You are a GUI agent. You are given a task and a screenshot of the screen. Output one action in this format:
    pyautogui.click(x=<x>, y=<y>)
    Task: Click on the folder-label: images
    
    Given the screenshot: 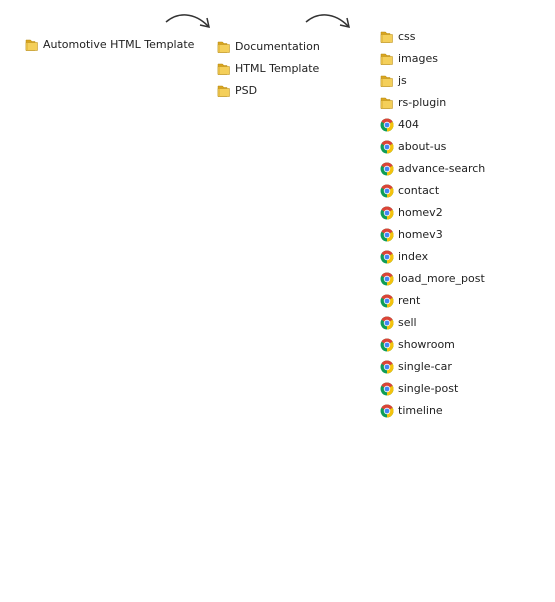 What is the action you would take?
    pyautogui.click(x=418, y=58)
    